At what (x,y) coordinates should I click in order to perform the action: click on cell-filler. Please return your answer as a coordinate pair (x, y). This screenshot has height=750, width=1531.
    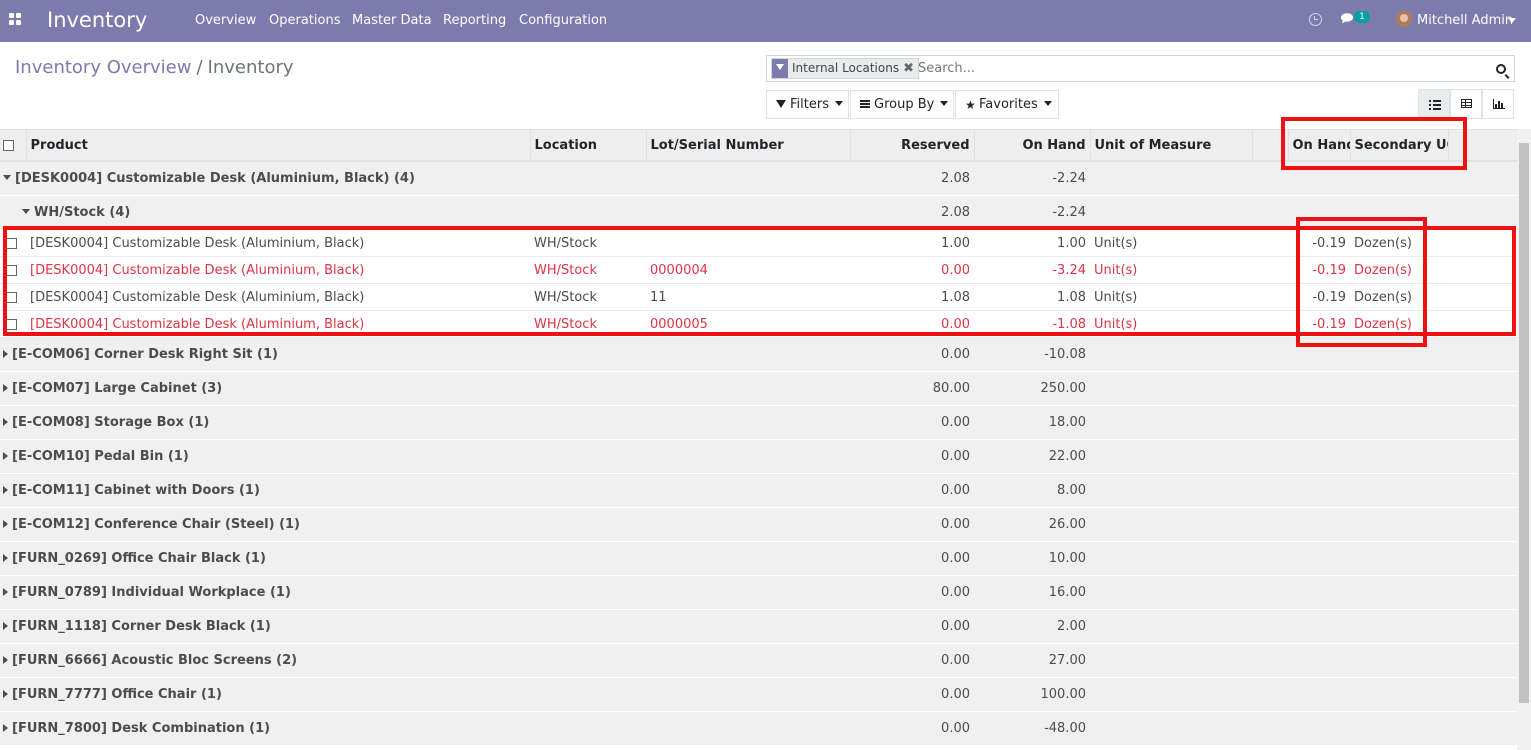
    Looking at the image, I should click on (1482, 297).